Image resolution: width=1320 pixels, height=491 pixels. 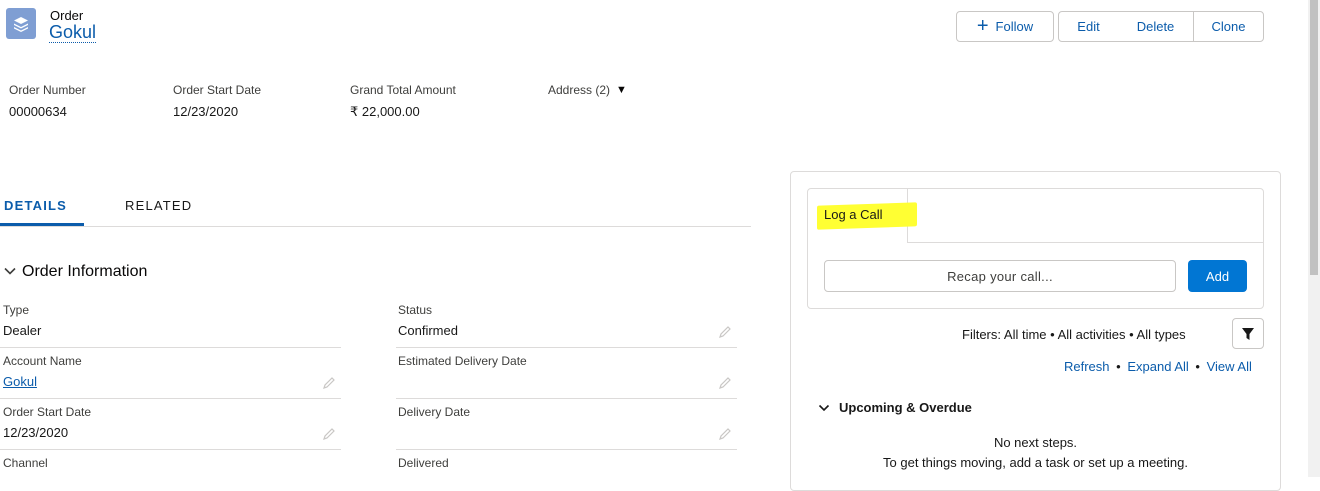 What do you see at coordinates (36, 432) in the screenshot?
I see `field-value: 12/23/2020` at bounding box center [36, 432].